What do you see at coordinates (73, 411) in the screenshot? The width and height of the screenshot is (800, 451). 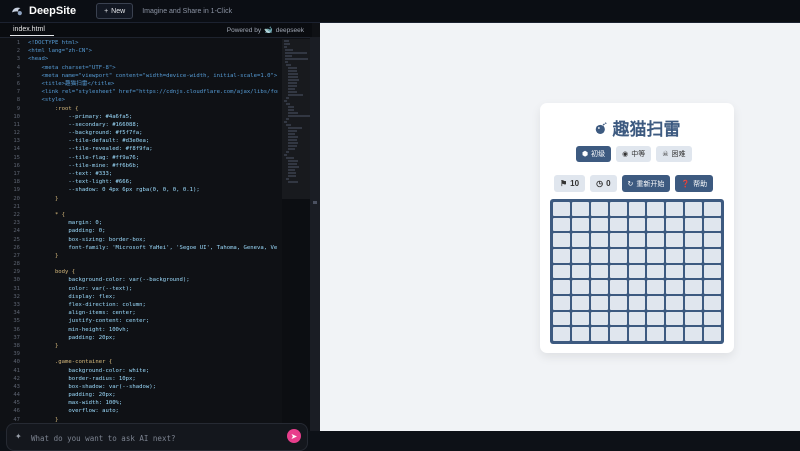 I see `code-line: overflow: auto;` at bounding box center [73, 411].